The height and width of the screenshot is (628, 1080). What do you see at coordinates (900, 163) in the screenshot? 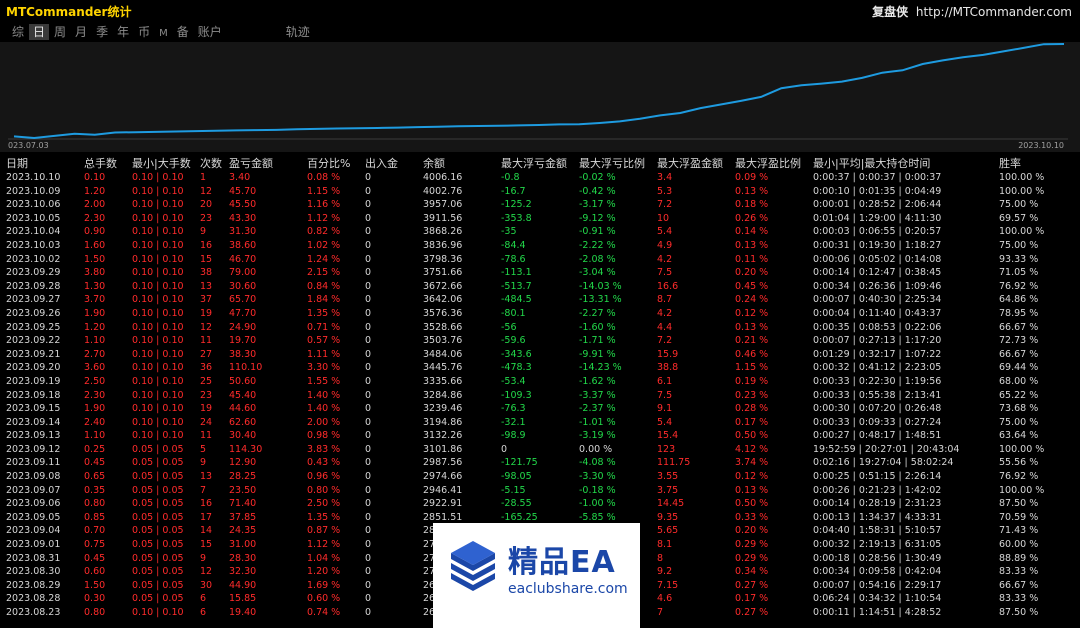
I see `column-header-12: 最小|平均|最大持仓时间` at bounding box center [900, 163].